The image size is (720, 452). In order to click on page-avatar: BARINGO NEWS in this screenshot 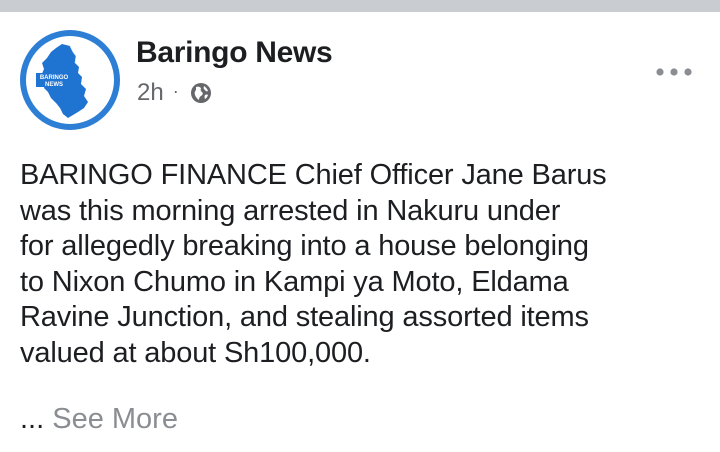, I will do `click(70, 80)`.